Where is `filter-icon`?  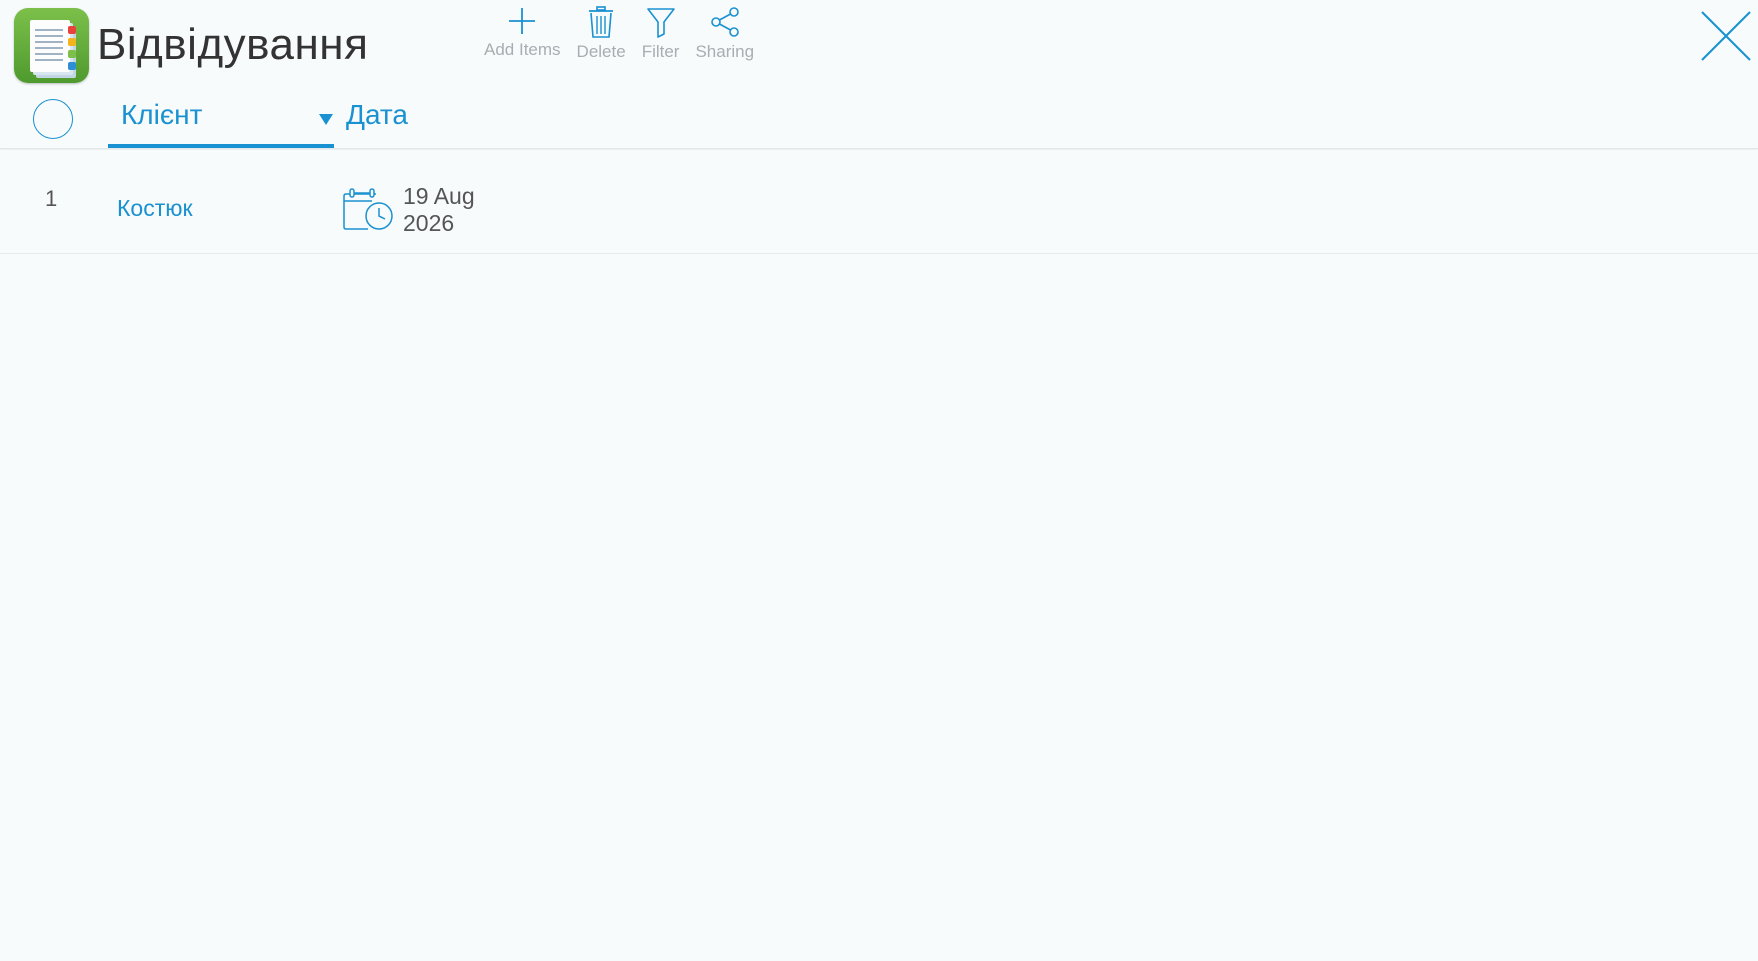 filter-icon is located at coordinates (660, 23).